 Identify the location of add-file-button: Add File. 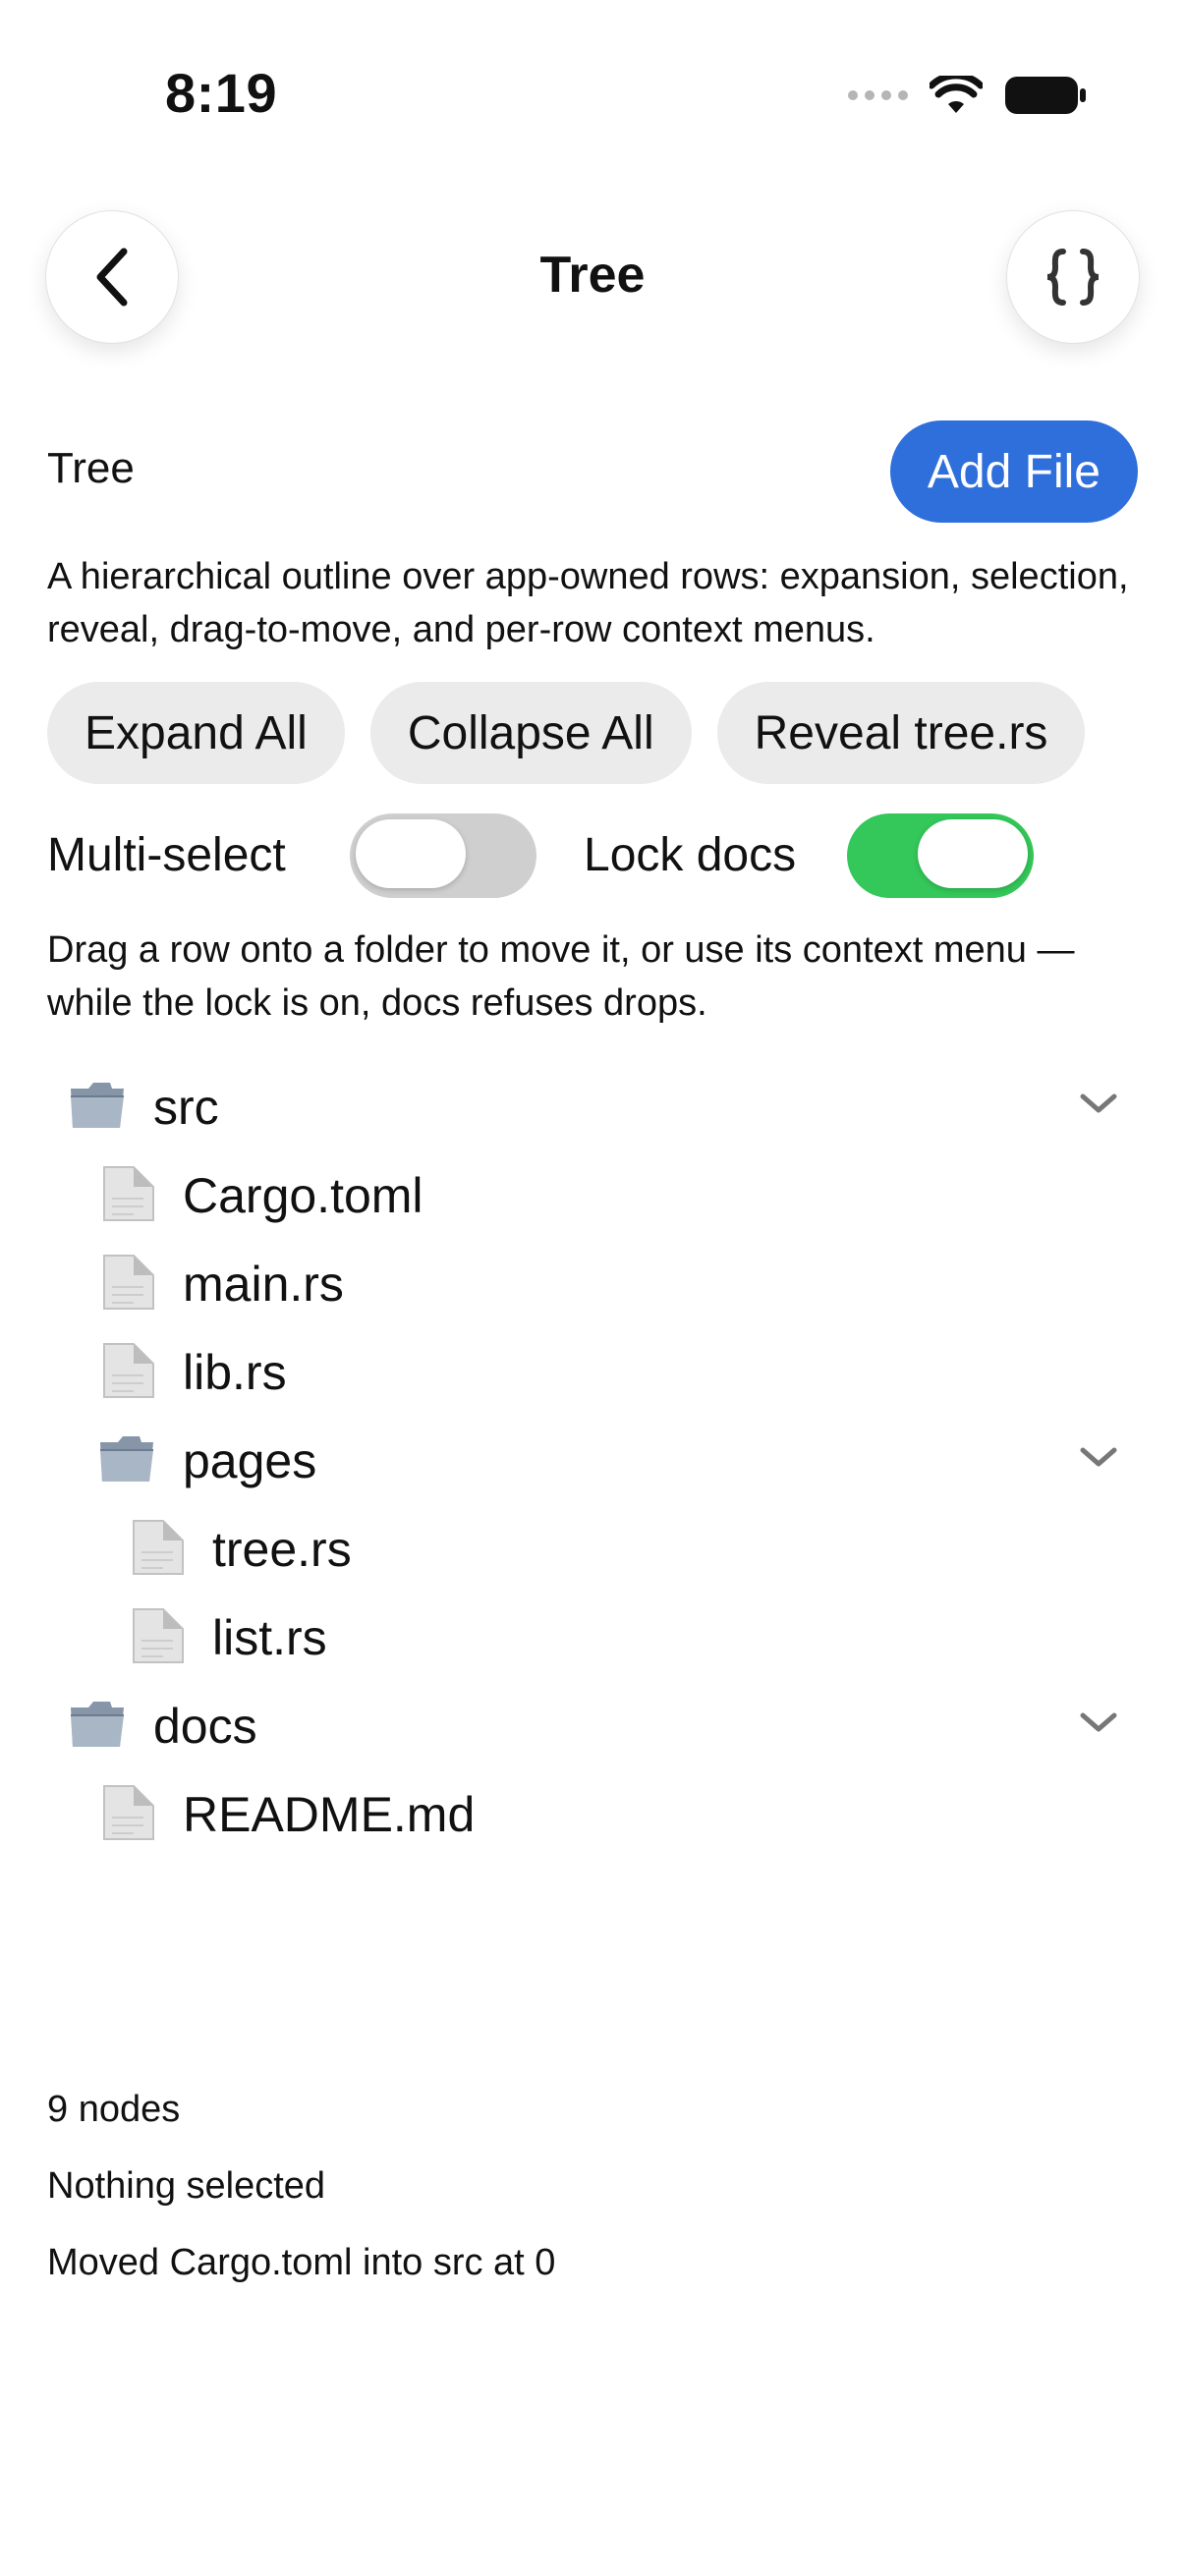
(1014, 471).